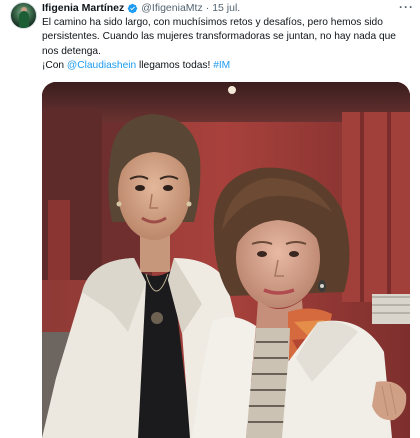  I want to click on more-options-icon: ···, so click(406, 7).